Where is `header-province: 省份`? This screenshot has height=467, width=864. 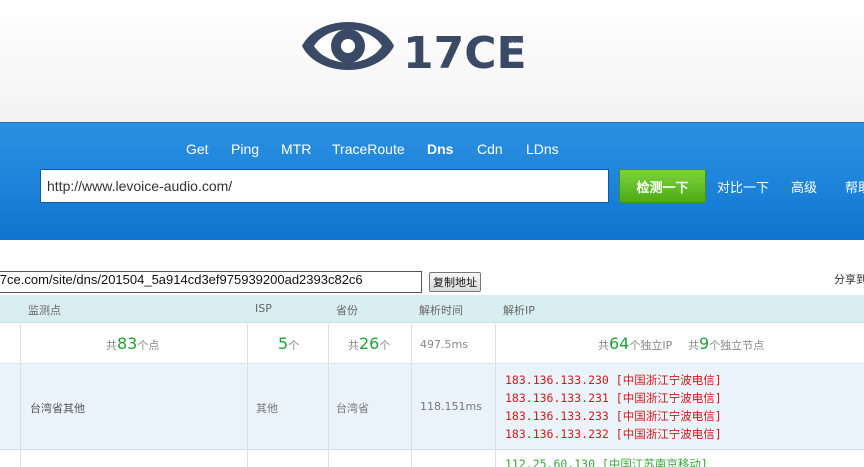
header-province: 省份 is located at coordinates (347, 310).